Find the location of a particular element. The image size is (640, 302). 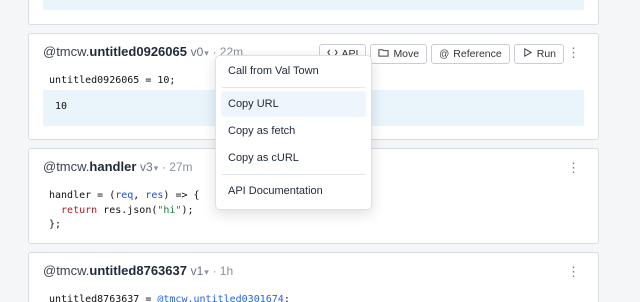

play-icon is located at coordinates (527, 54).